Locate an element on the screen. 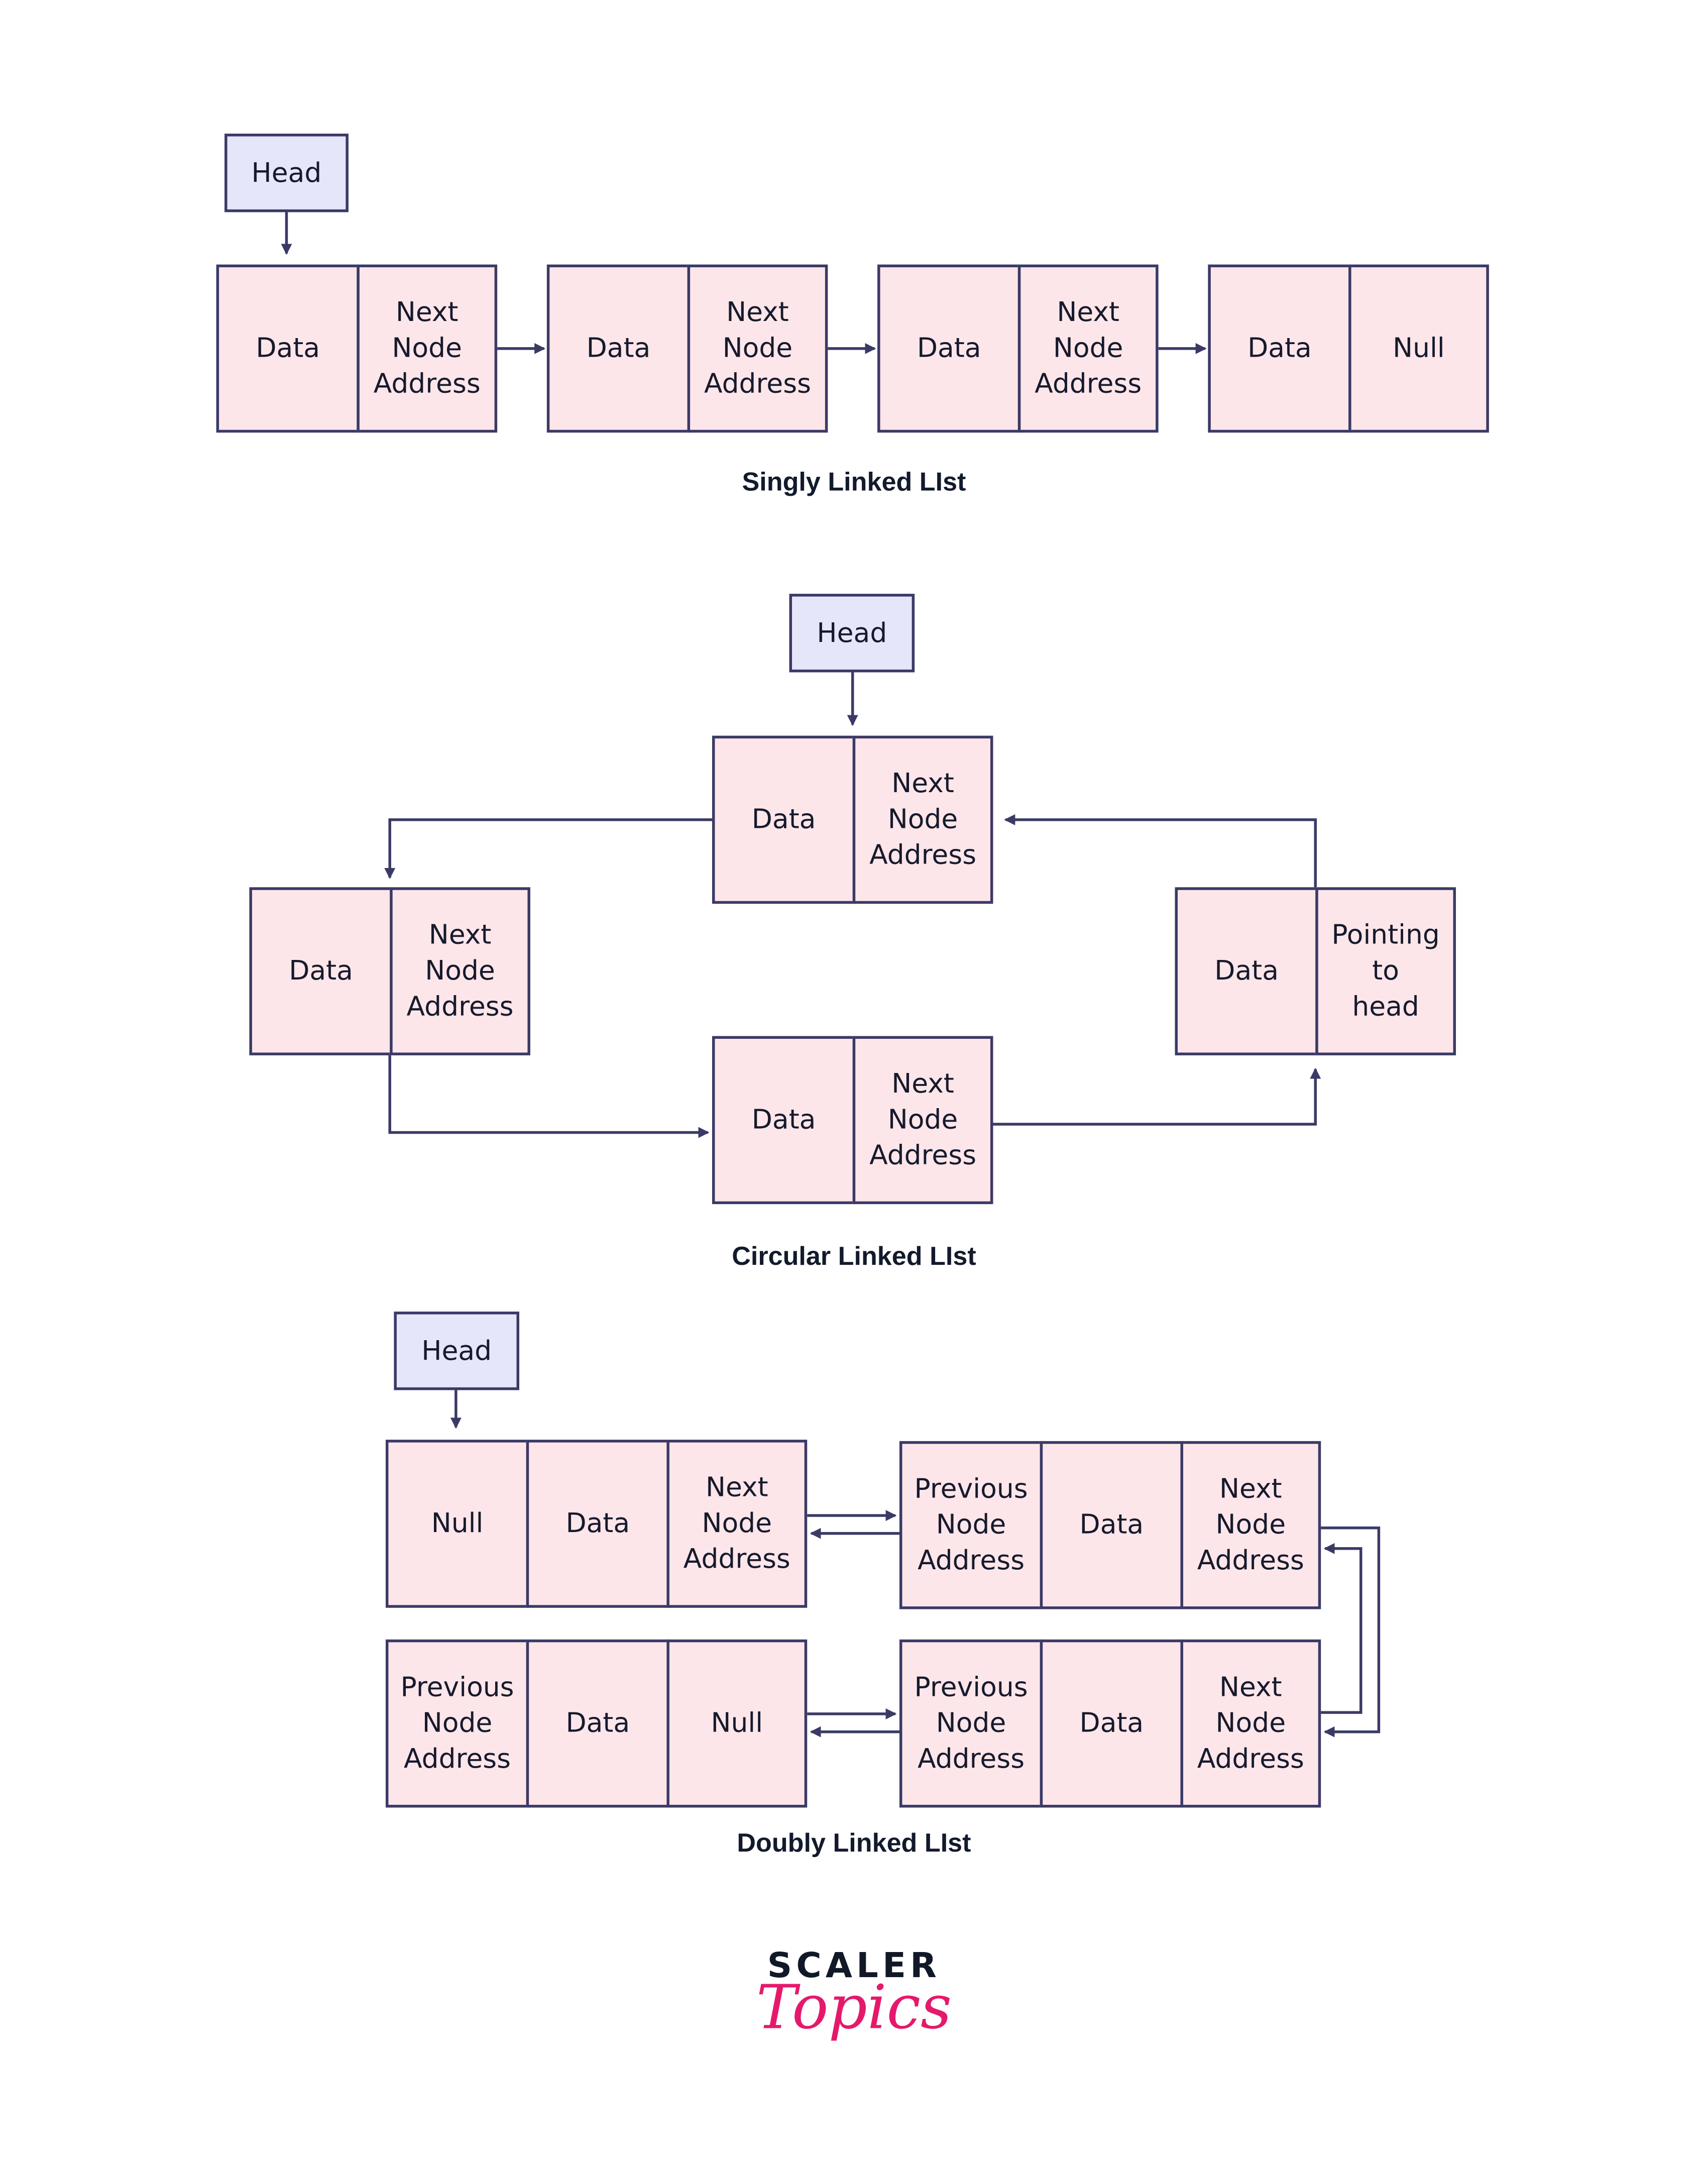 The height and width of the screenshot is (2163, 1708). circular-head-label: Head is located at coordinates (852, 632).